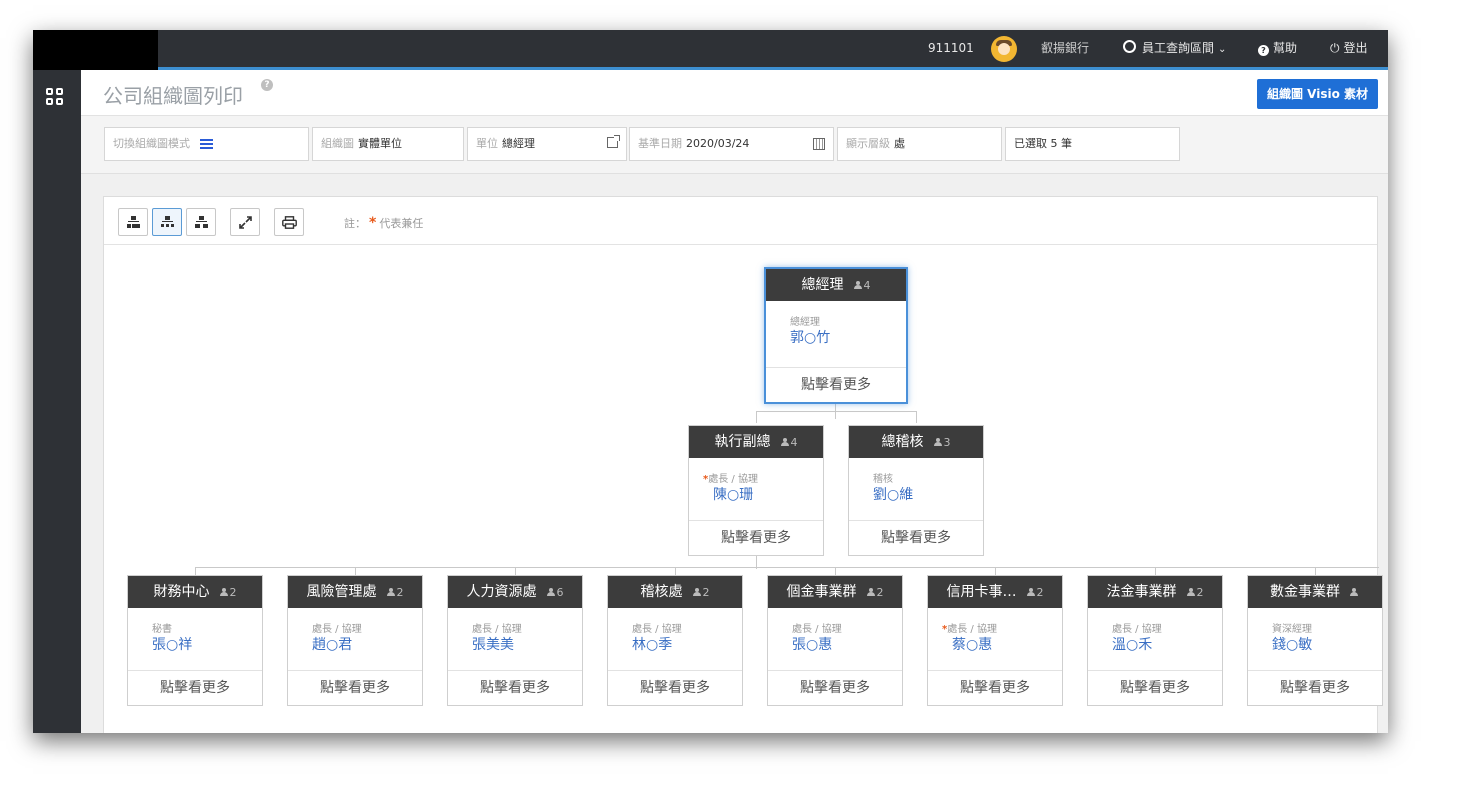 The image size is (1460, 794). Describe the element at coordinates (902, 442) in the screenshot. I see `node-title: 總稽核` at that location.